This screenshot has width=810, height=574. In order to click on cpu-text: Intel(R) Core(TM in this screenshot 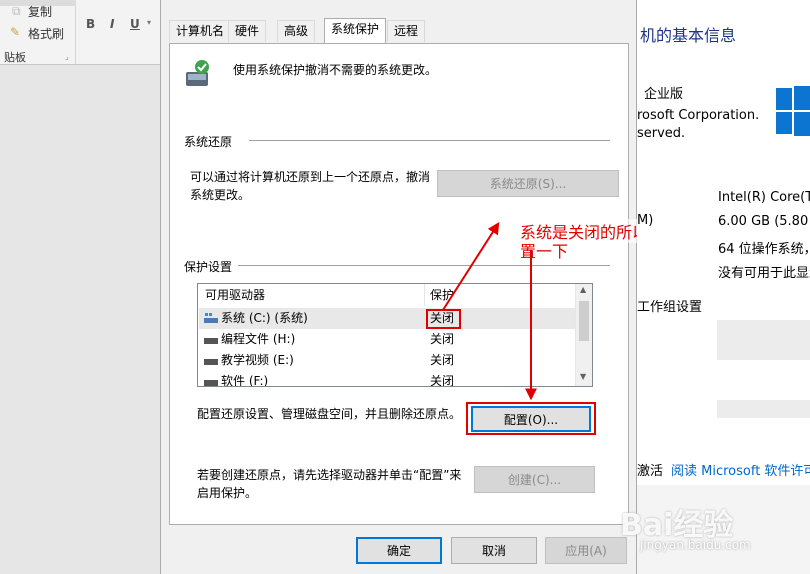, I will do `click(764, 197)`.